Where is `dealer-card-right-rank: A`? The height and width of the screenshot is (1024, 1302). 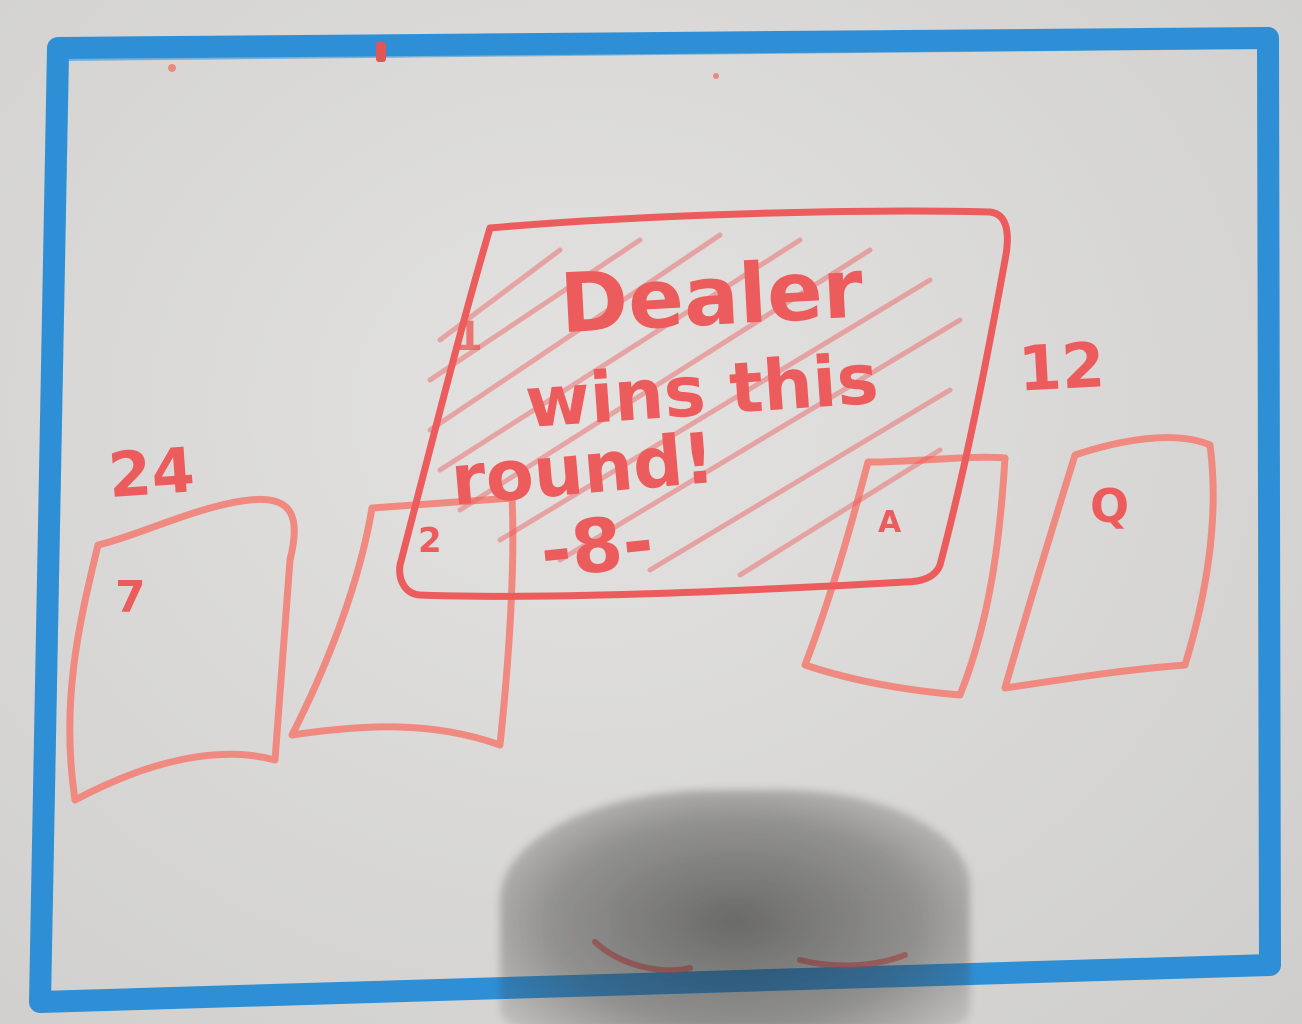 dealer-card-right-rank: A is located at coordinates (890, 522).